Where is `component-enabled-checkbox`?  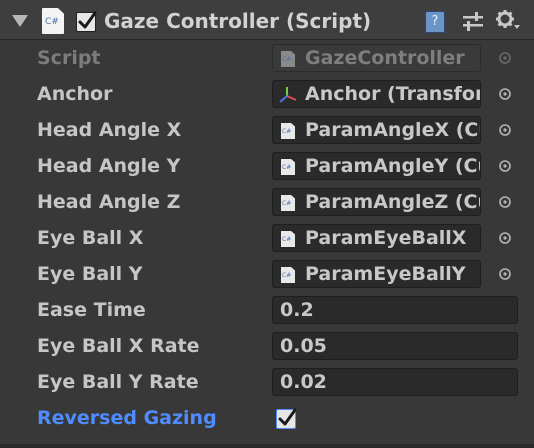 component-enabled-checkbox is located at coordinates (86, 21).